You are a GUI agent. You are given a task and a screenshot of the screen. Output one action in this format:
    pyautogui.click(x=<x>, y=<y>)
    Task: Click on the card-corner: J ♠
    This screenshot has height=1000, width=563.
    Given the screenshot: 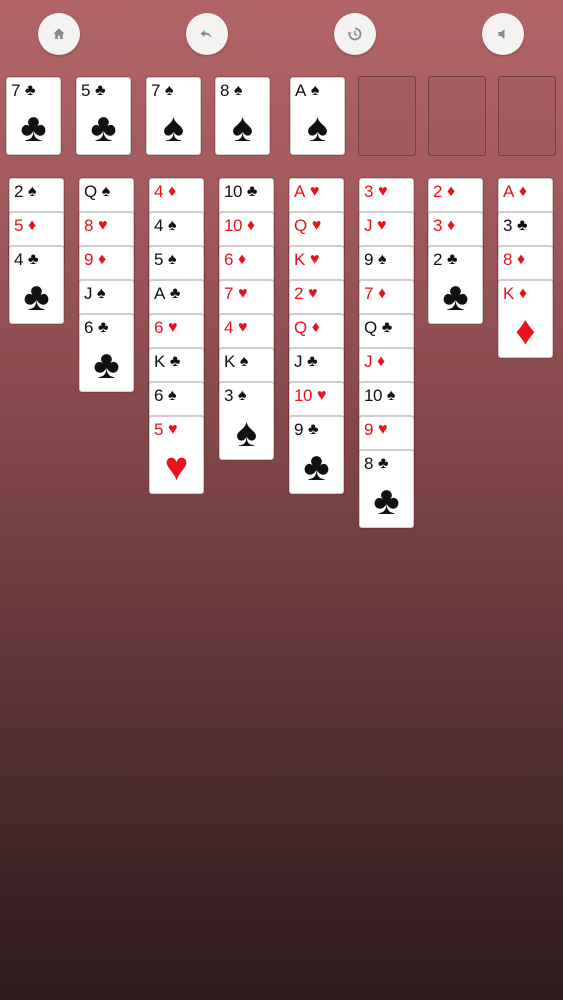 What is the action you would take?
    pyautogui.click(x=95, y=294)
    